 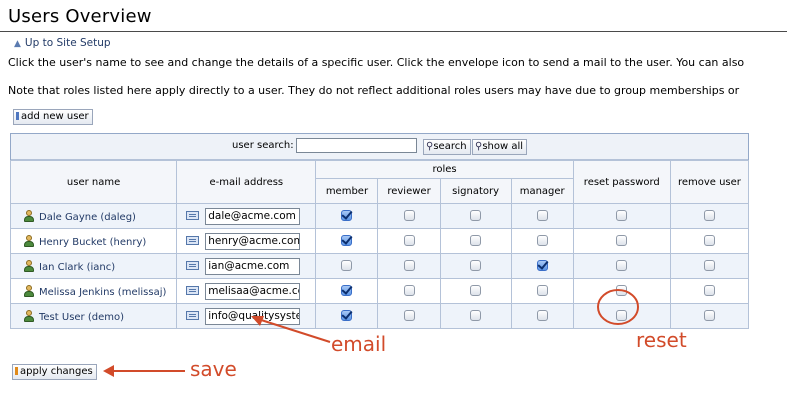 What do you see at coordinates (294, 330) in the screenshot?
I see `email-arrow-line` at bounding box center [294, 330].